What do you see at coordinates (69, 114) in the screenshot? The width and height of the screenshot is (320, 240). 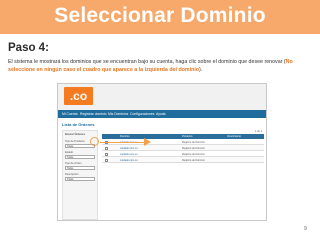 I see `nav-item-mi-cuenta: Mi Cuenta` at bounding box center [69, 114].